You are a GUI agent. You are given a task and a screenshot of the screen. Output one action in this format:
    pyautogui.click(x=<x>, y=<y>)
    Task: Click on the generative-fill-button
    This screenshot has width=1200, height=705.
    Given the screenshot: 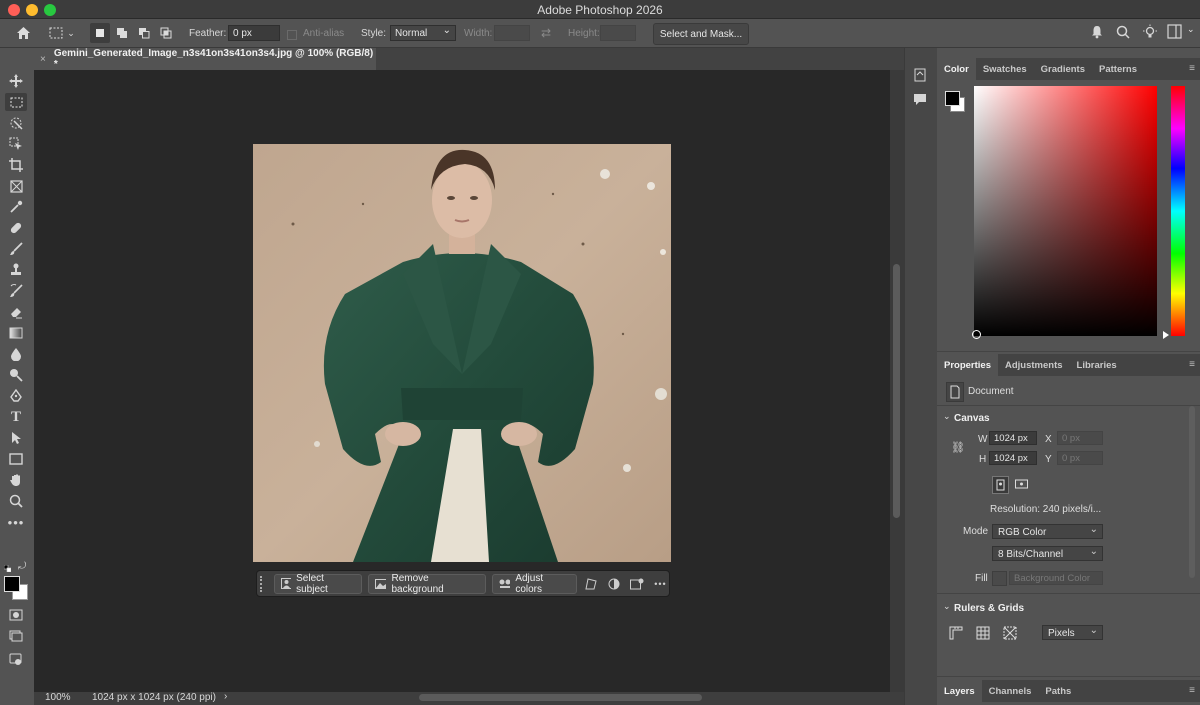 What is the action you would take?
    pyautogui.click(x=637, y=584)
    